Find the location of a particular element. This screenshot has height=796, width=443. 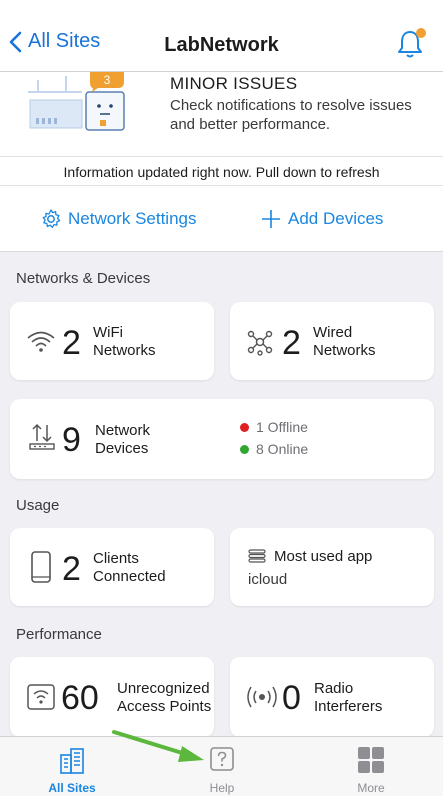

most-used-app-title: Most used app is located at coordinates (323, 556).